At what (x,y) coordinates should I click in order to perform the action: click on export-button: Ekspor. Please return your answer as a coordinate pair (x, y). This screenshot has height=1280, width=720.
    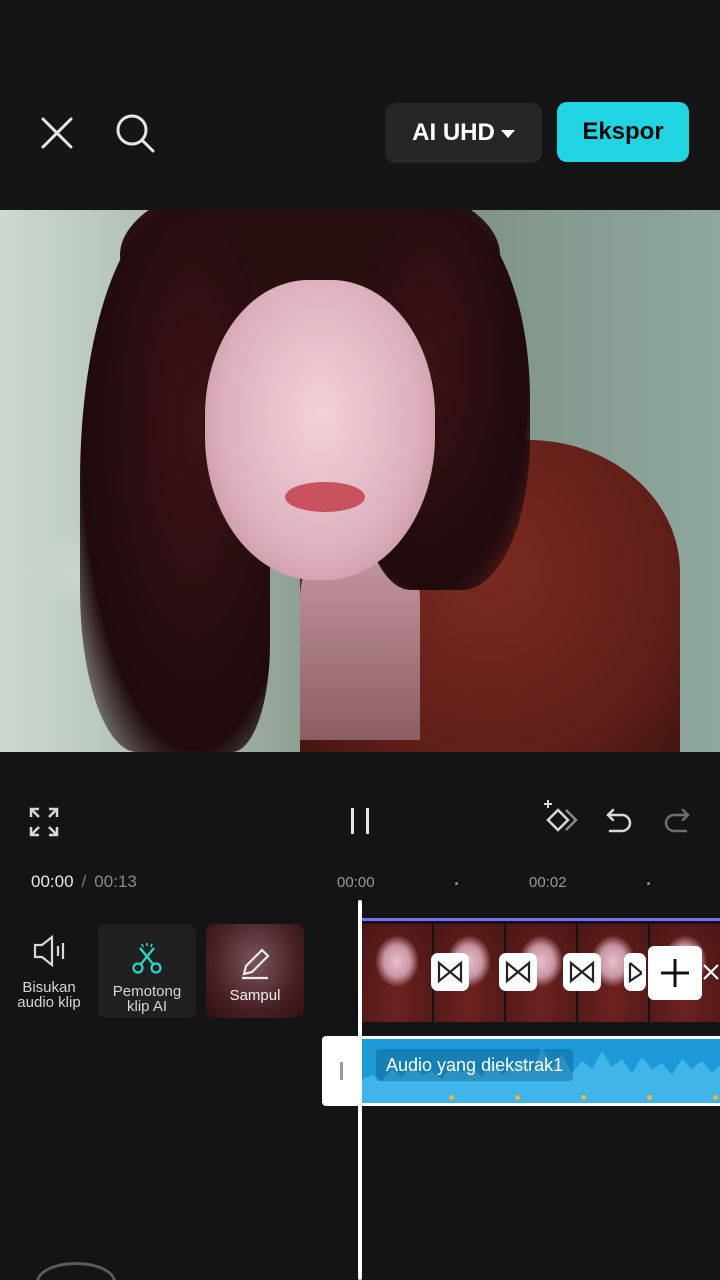
    Looking at the image, I should click on (623, 132).